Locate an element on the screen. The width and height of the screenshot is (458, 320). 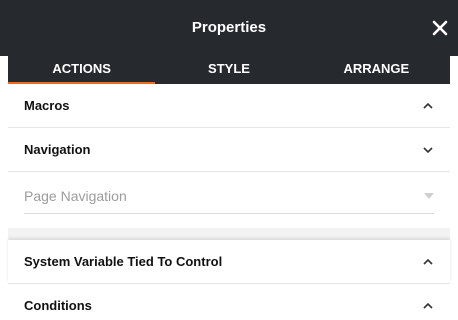
panel-title: Properties is located at coordinates (229, 27).